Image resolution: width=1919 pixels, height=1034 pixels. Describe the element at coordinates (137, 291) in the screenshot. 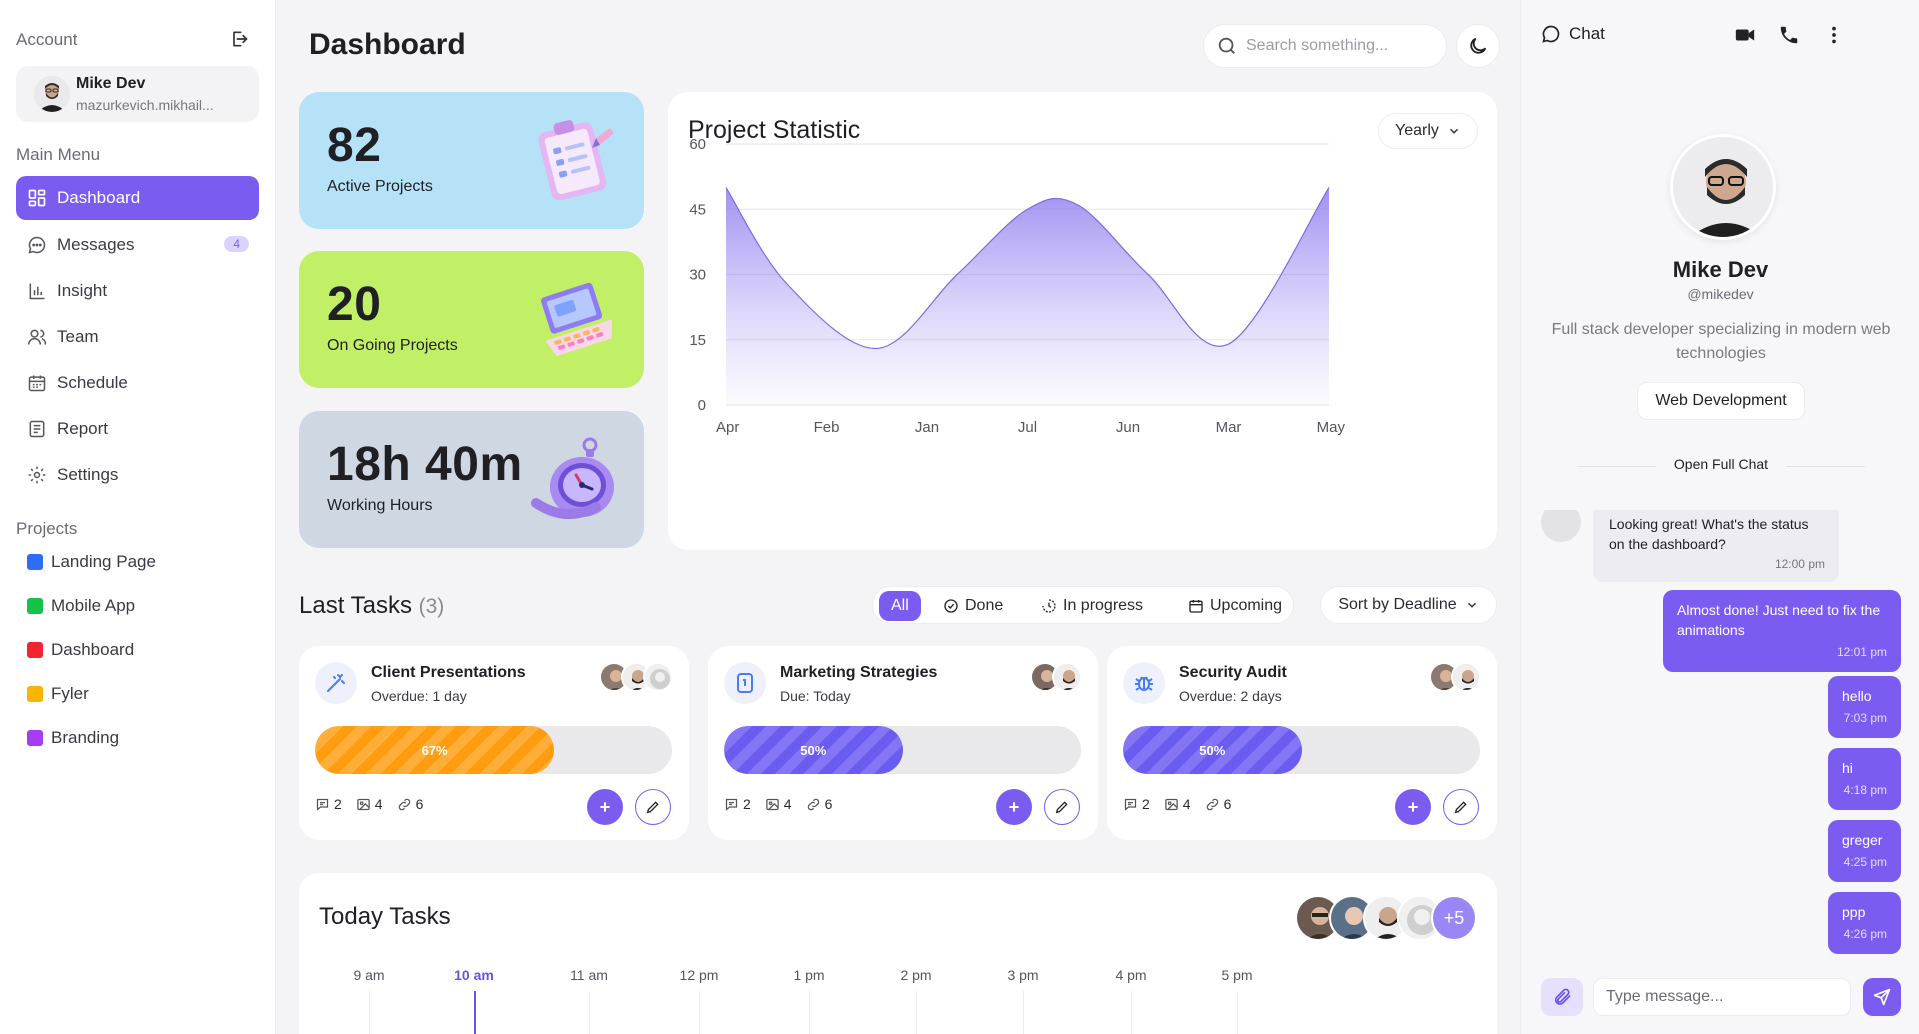

I see `sidebar-item-insight: Insight` at that location.